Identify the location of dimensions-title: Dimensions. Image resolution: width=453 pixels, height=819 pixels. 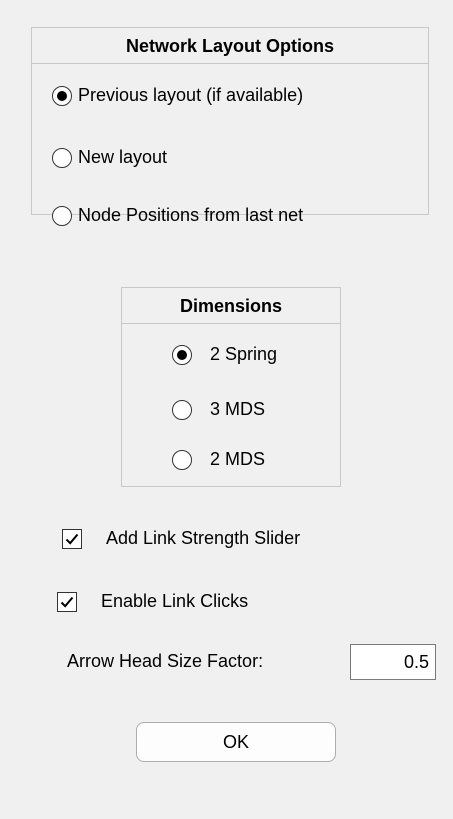
(231, 306).